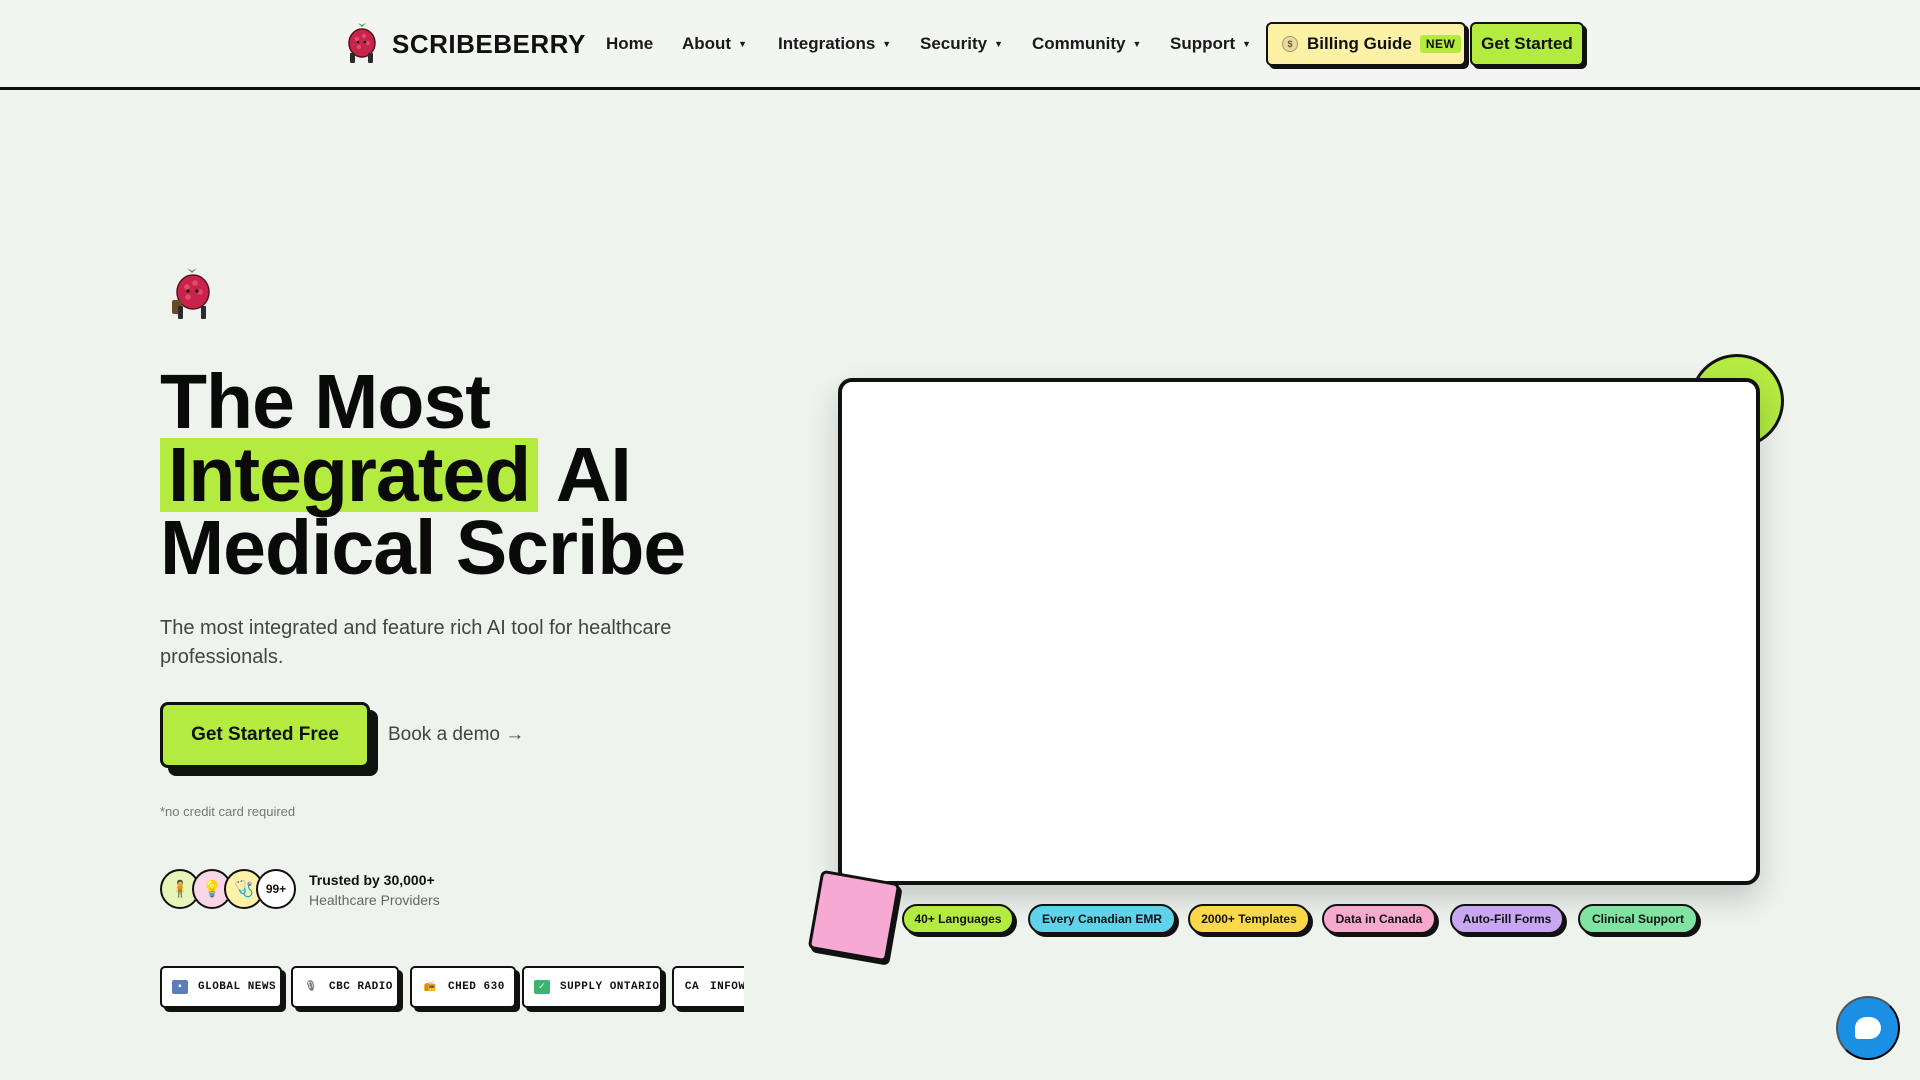  What do you see at coordinates (954, 43) in the screenshot?
I see `nav-security-label: Security` at bounding box center [954, 43].